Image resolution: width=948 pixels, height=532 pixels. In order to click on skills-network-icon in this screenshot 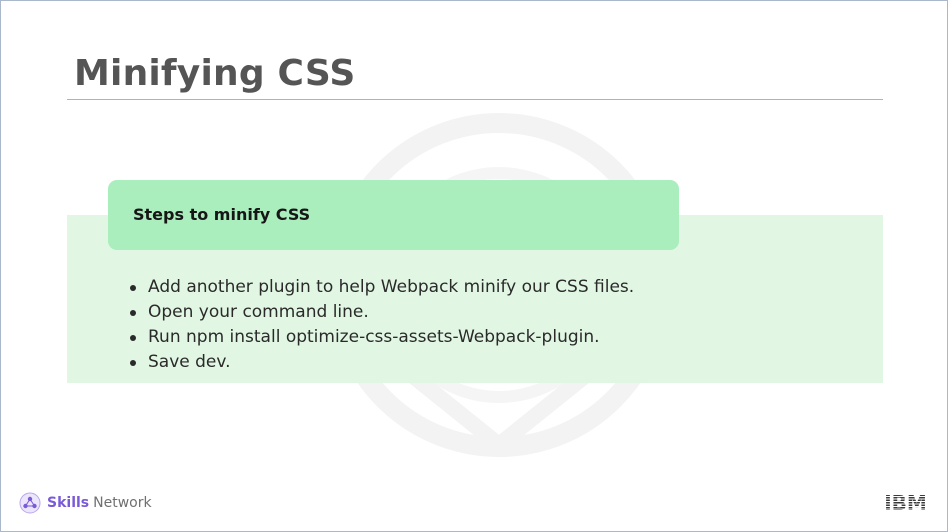, I will do `click(30, 503)`.